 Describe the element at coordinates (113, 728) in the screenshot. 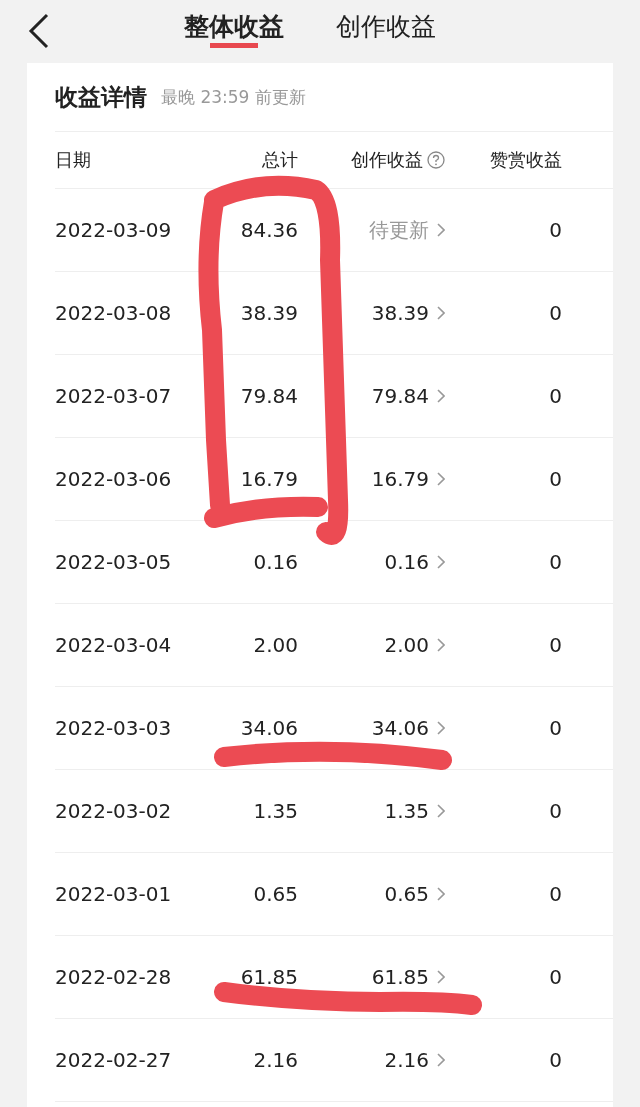

I see `table-cell: 2022-03-03` at that location.